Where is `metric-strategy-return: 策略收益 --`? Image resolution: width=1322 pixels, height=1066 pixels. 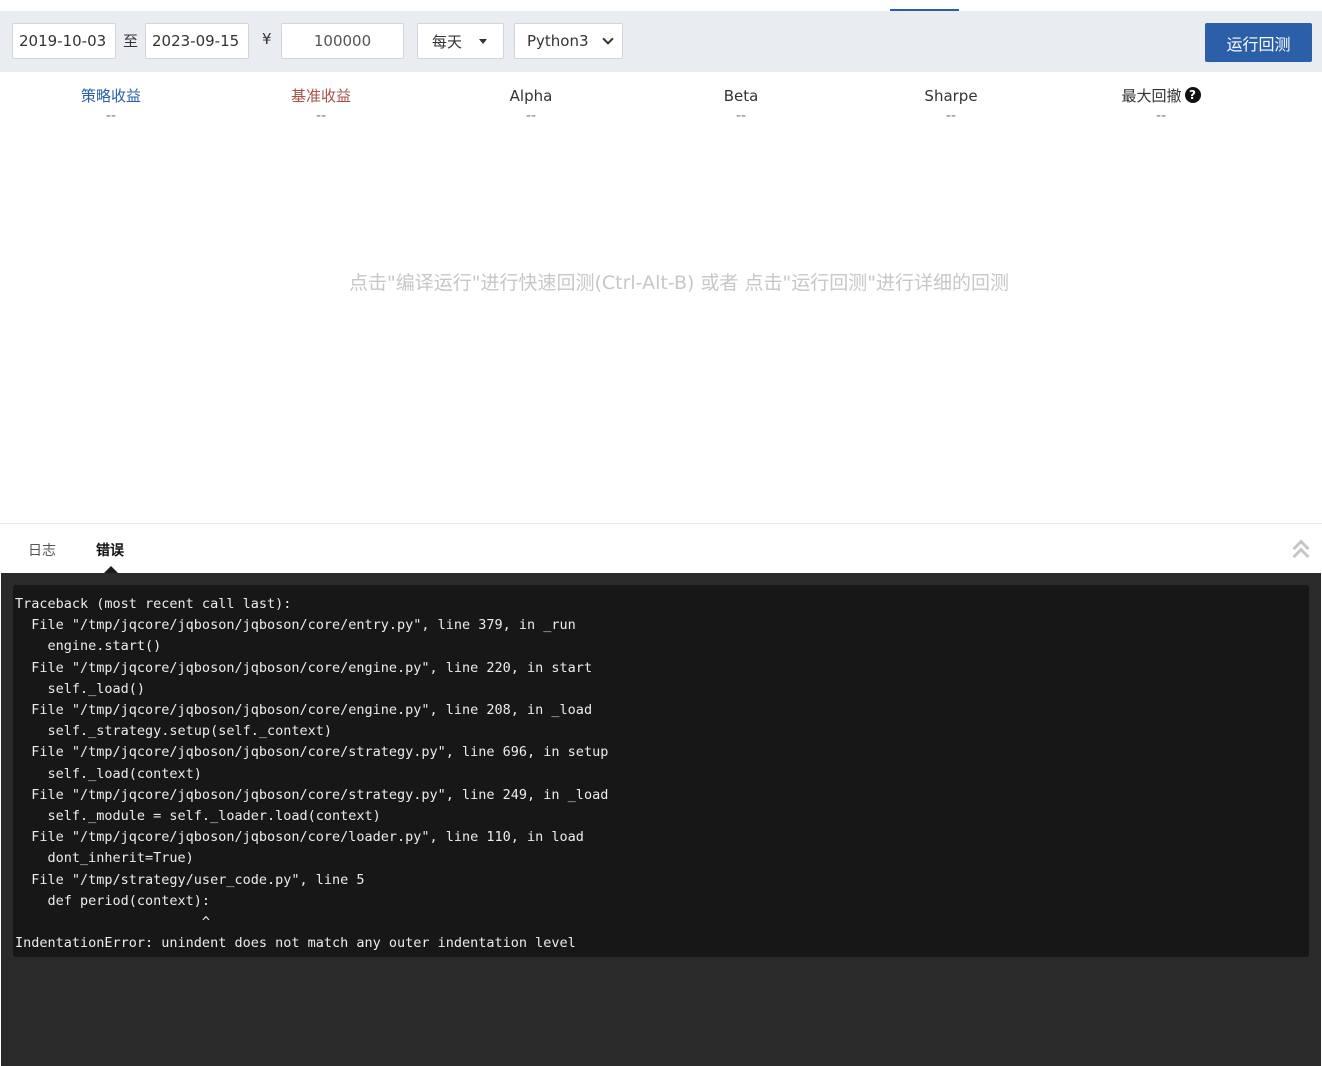 metric-strategy-return: 策略收益 -- is located at coordinates (111, 105).